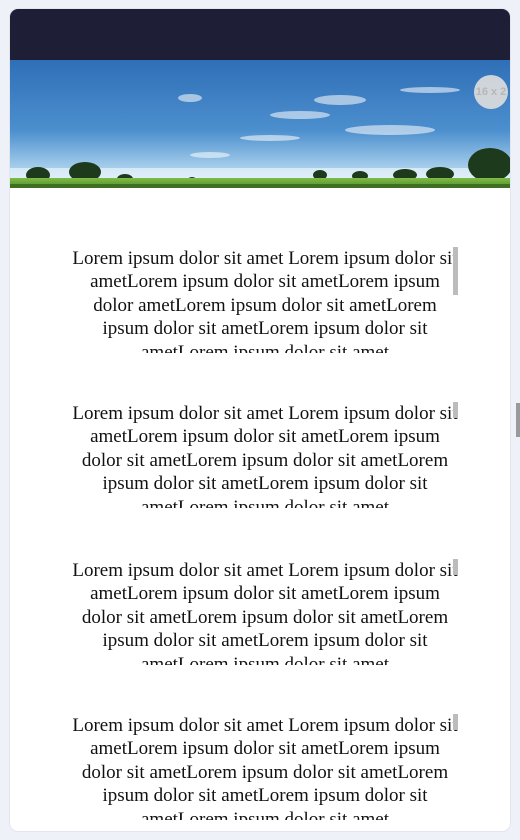  I want to click on landscape-image, so click(260, 124).